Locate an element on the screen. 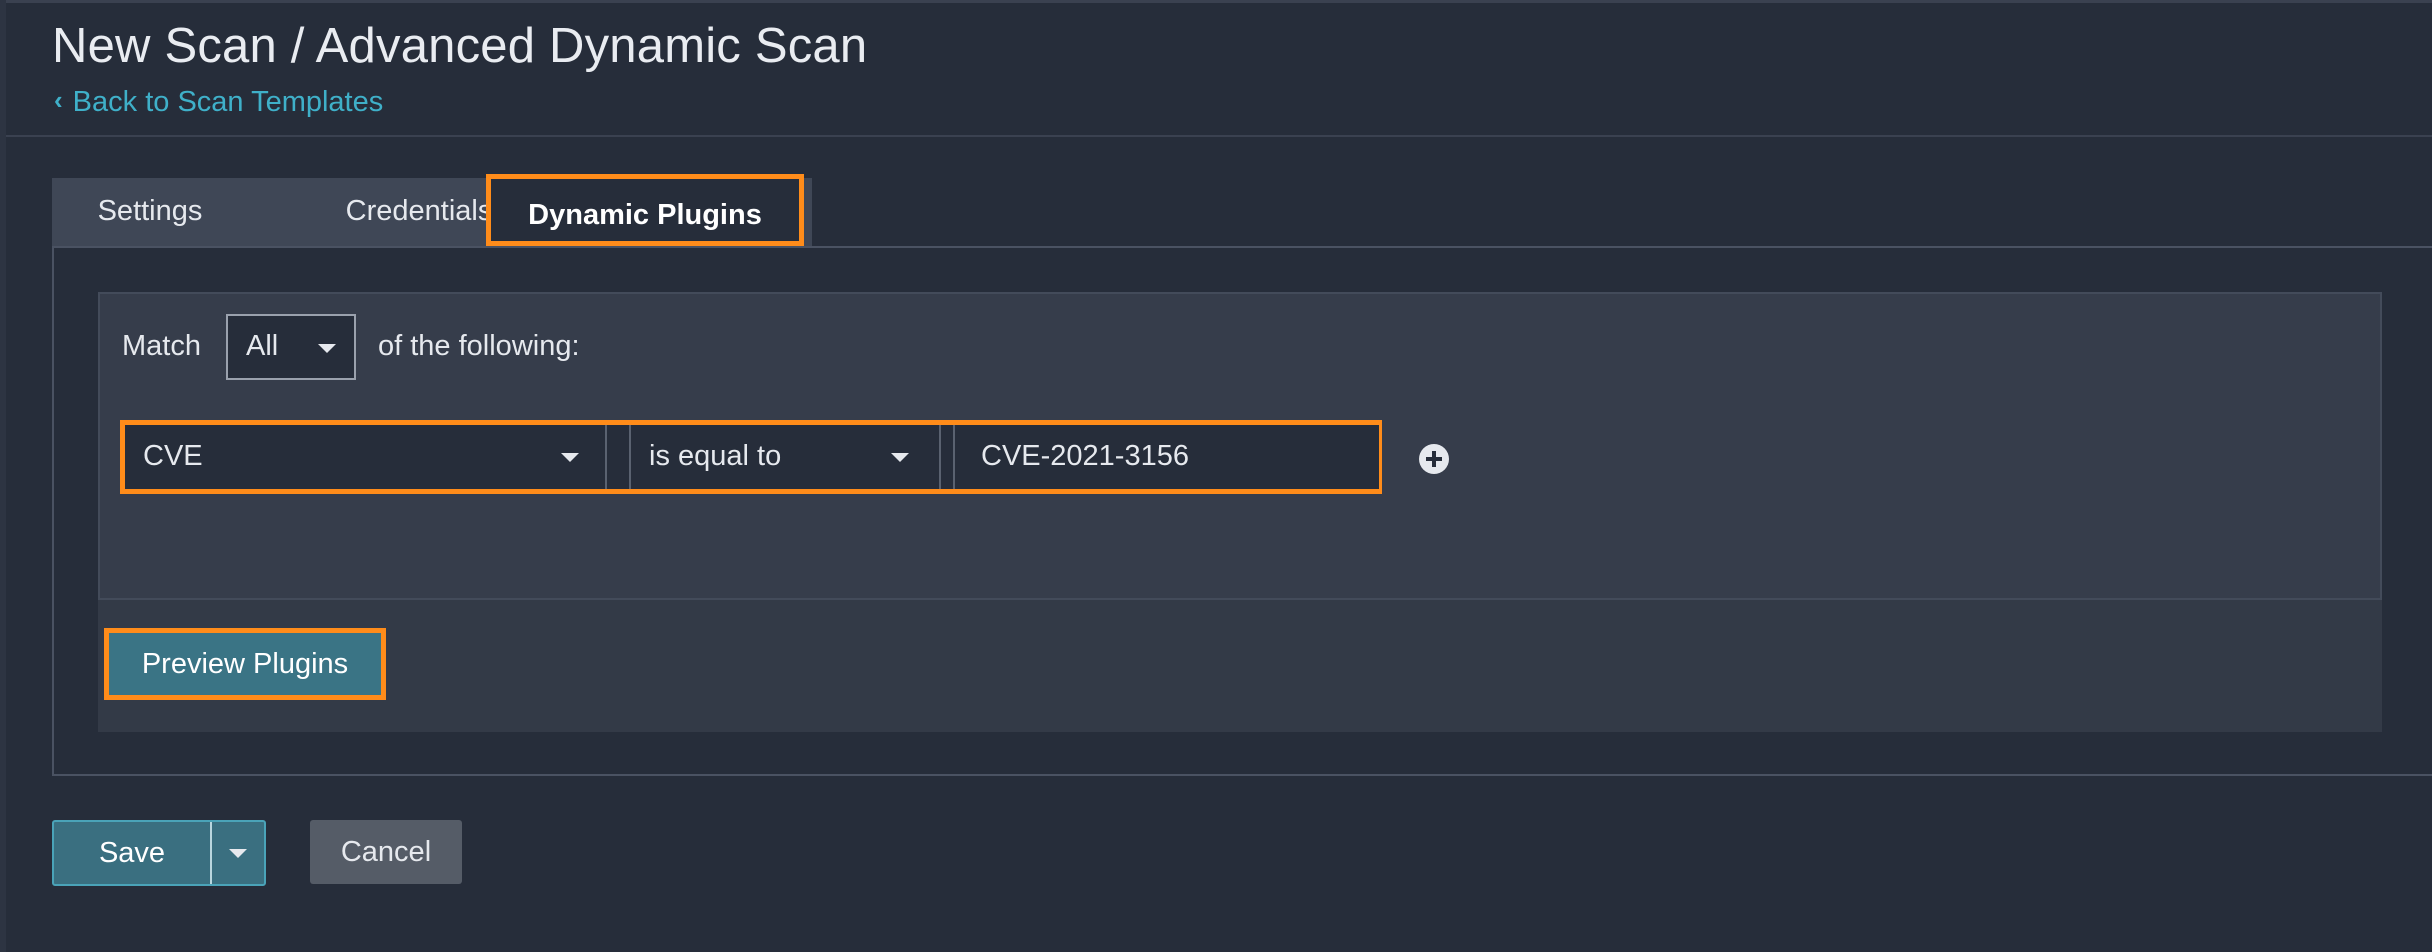 The height and width of the screenshot is (952, 2432). header-divider is located at coordinates (1219, 136).